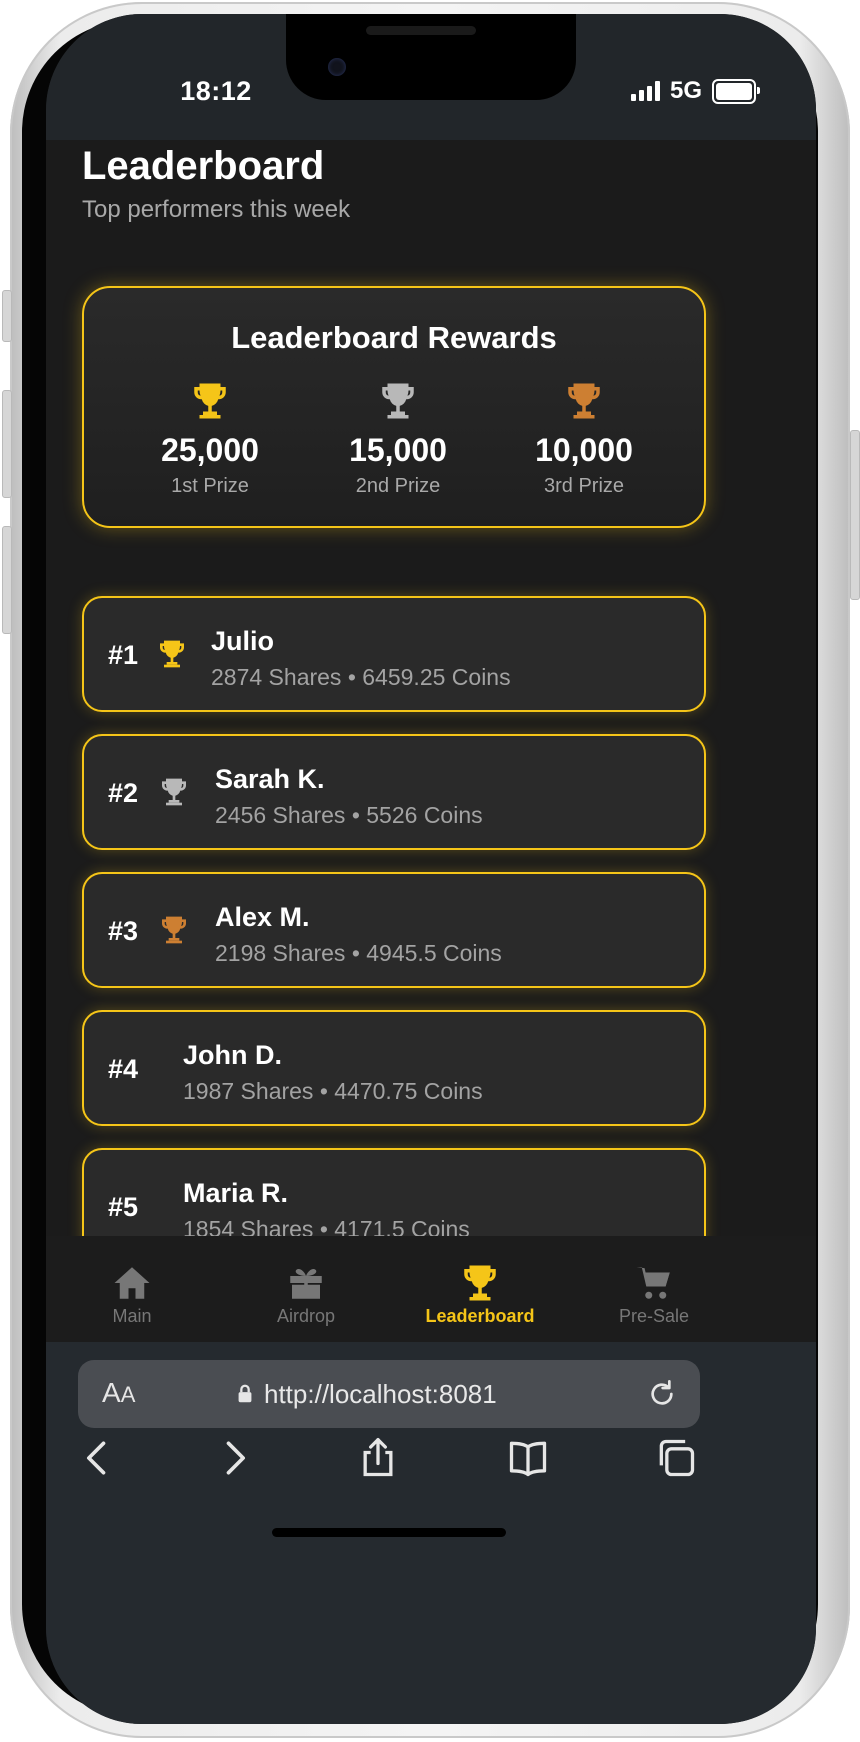 The image size is (860, 1742). Describe the element at coordinates (394, 1192) in the screenshot. I see `leaderboard-row: #5 Maria R. 1854 Shares • 4171.5 Coins` at that location.